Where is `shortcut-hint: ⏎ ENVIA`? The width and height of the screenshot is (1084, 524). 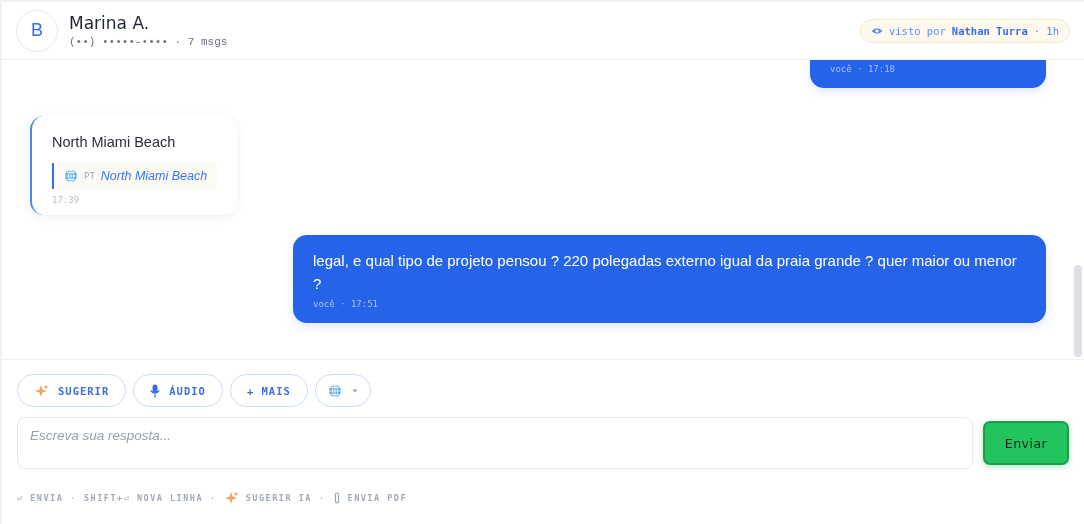
shortcut-hint: ⏎ ENVIA is located at coordinates (40, 498).